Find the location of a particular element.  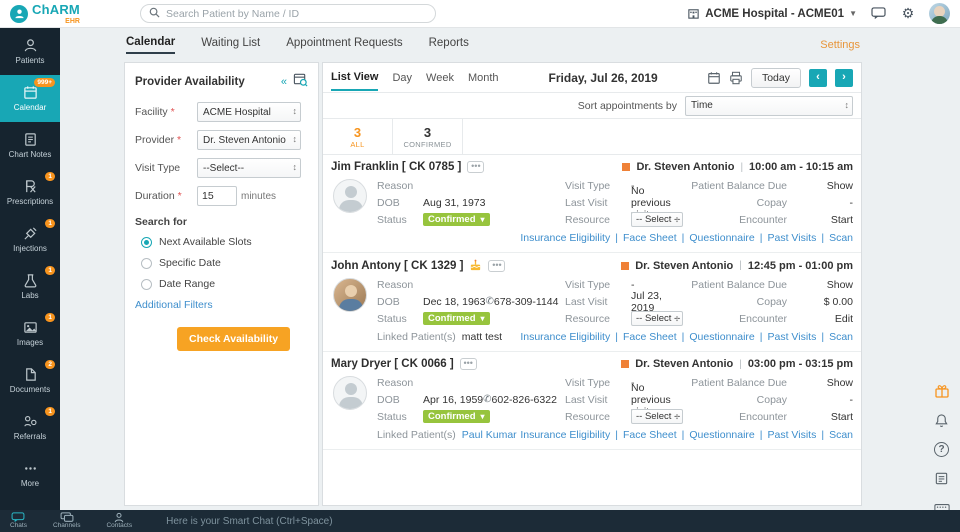

sidebar-item-calendar: Calendar 999+ is located at coordinates (30, 98).